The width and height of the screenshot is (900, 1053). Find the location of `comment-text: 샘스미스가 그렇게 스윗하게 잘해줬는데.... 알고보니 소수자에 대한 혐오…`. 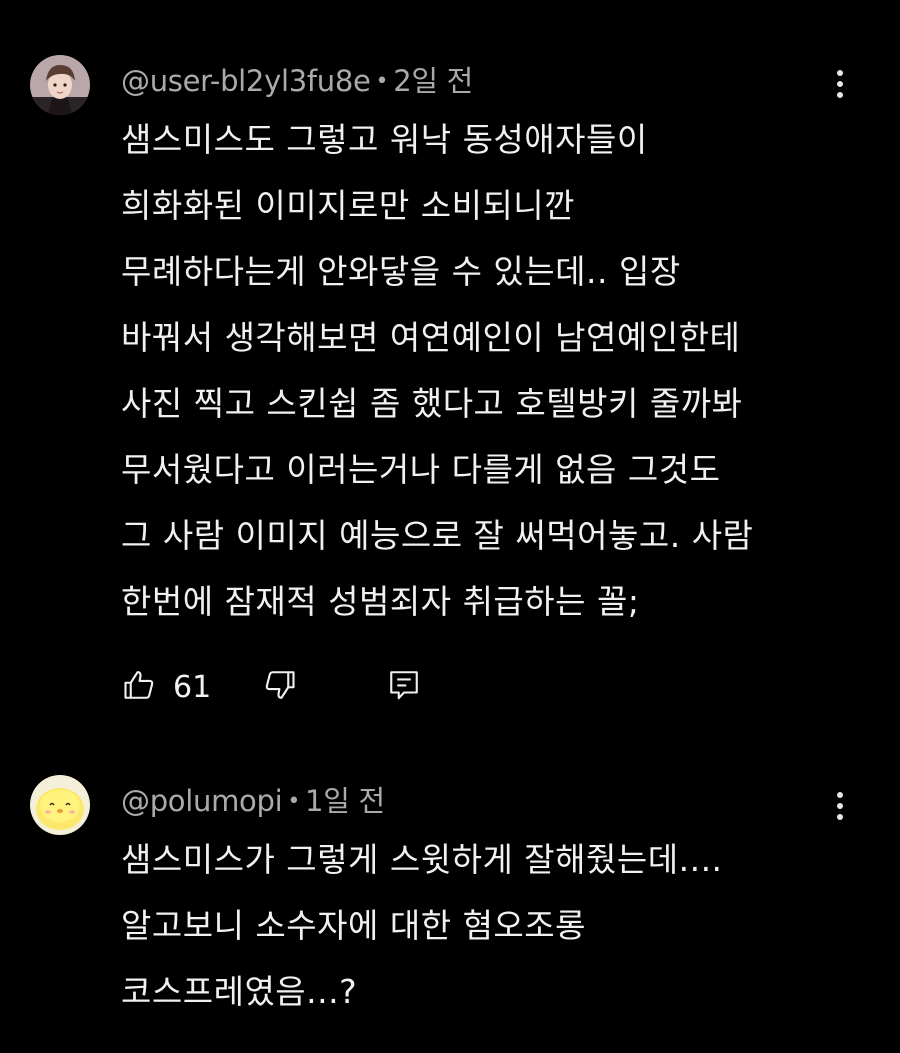

comment-text: 샘스미스가 그렇게 스윗하게 잘해줬는데.... 알고보니 소수자에 대한 혐오… is located at coordinates (422, 925).